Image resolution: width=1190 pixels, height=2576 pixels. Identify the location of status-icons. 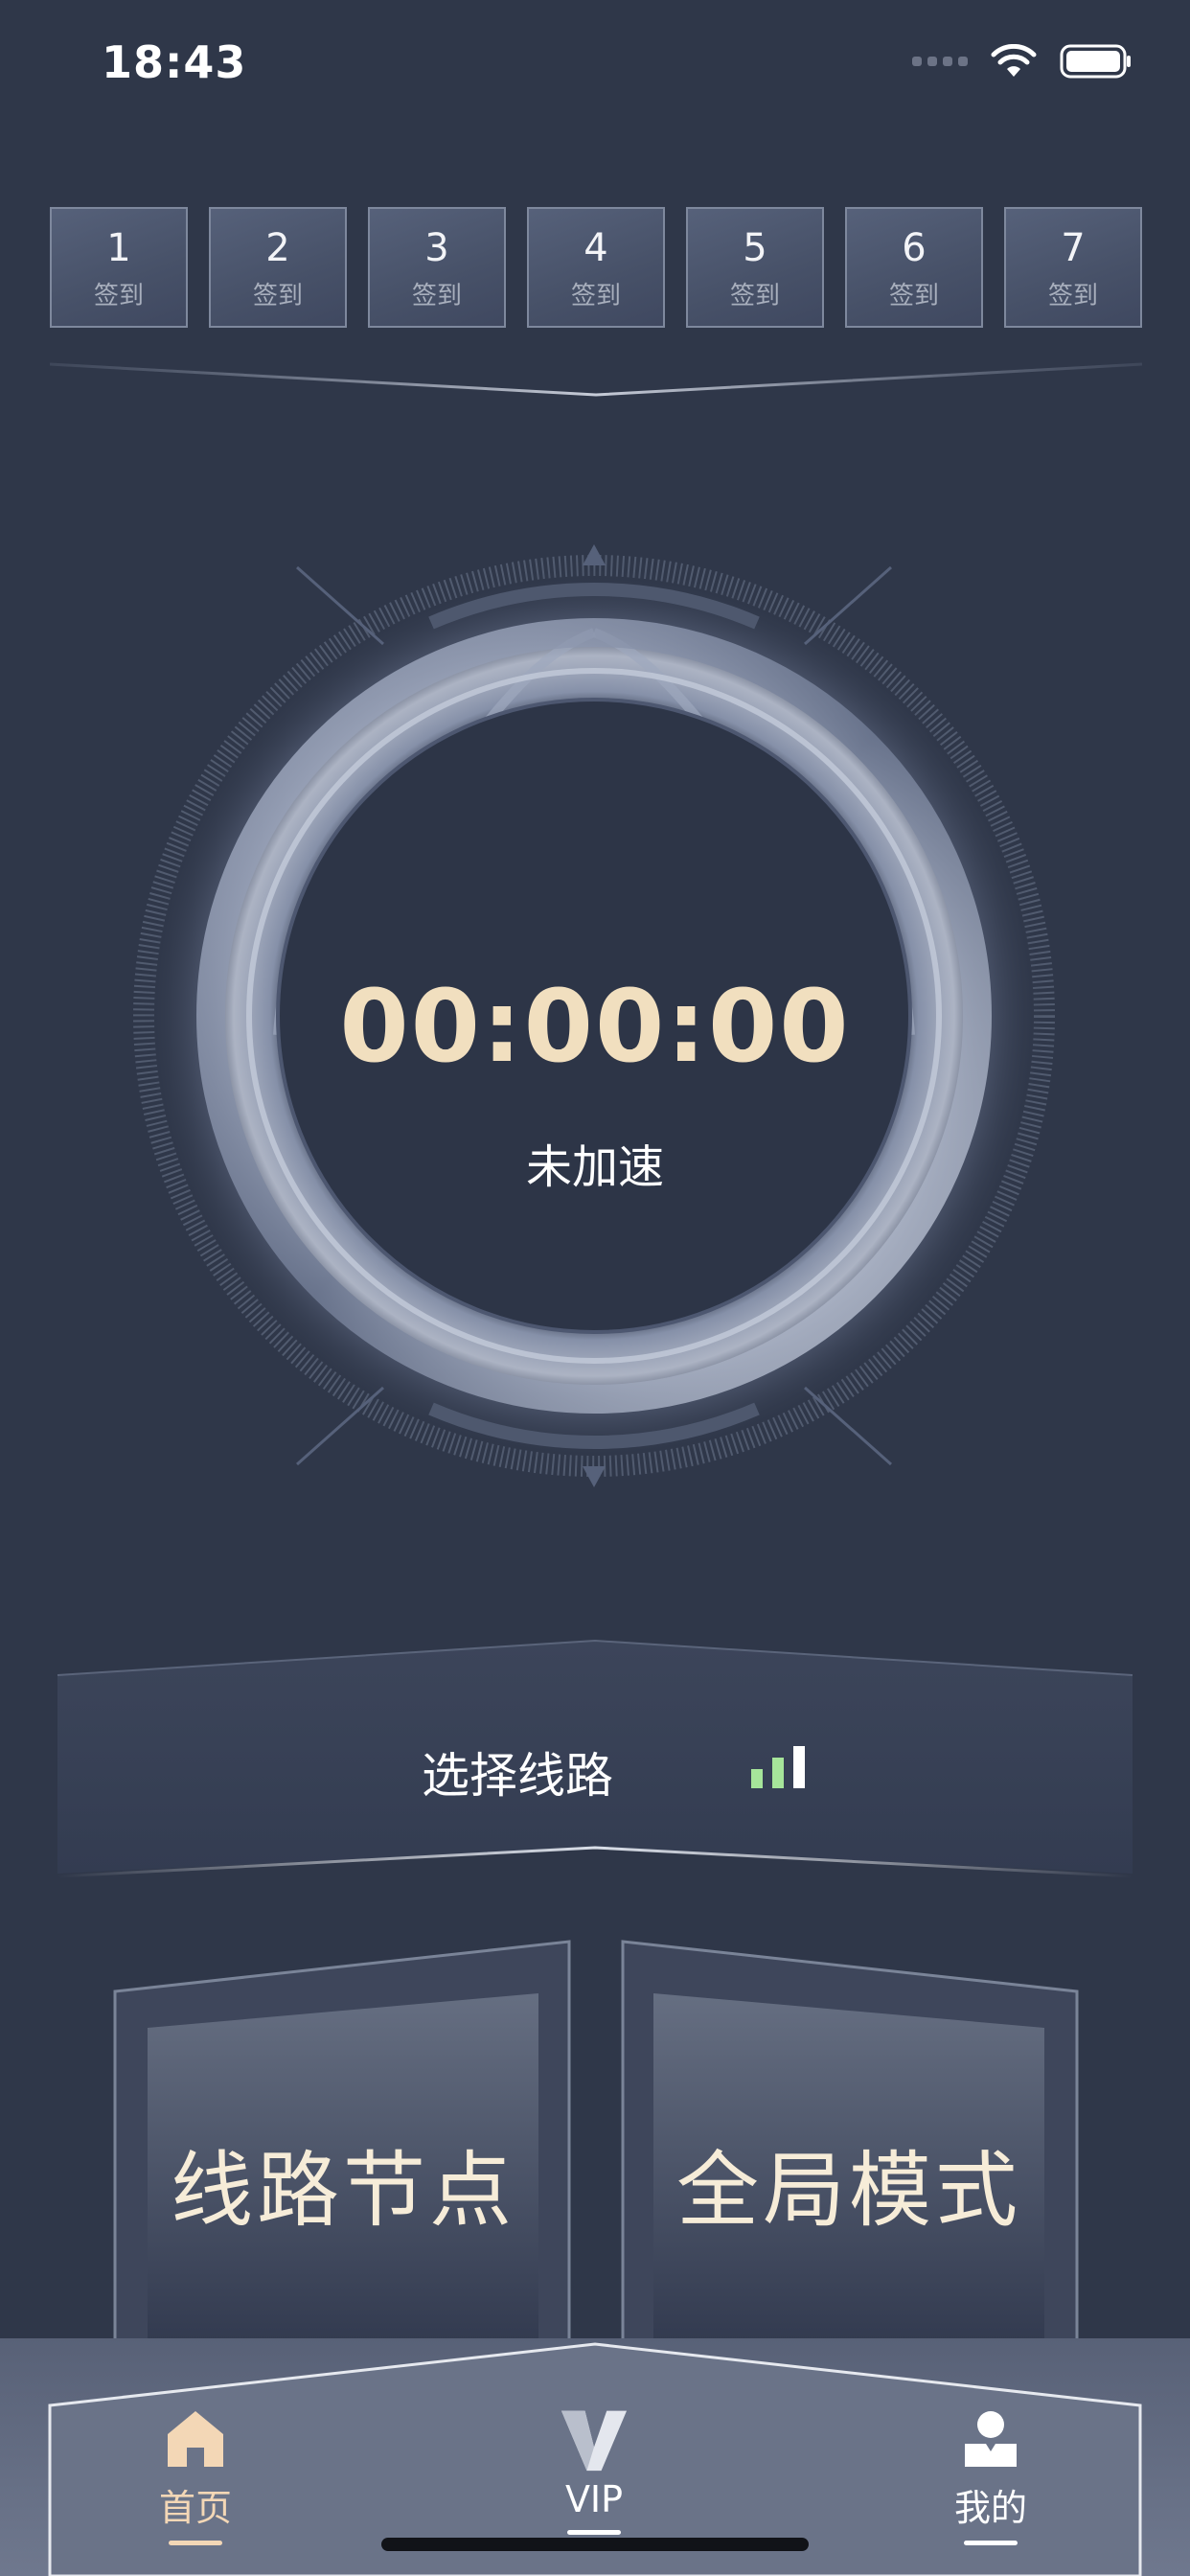
(1022, 61).